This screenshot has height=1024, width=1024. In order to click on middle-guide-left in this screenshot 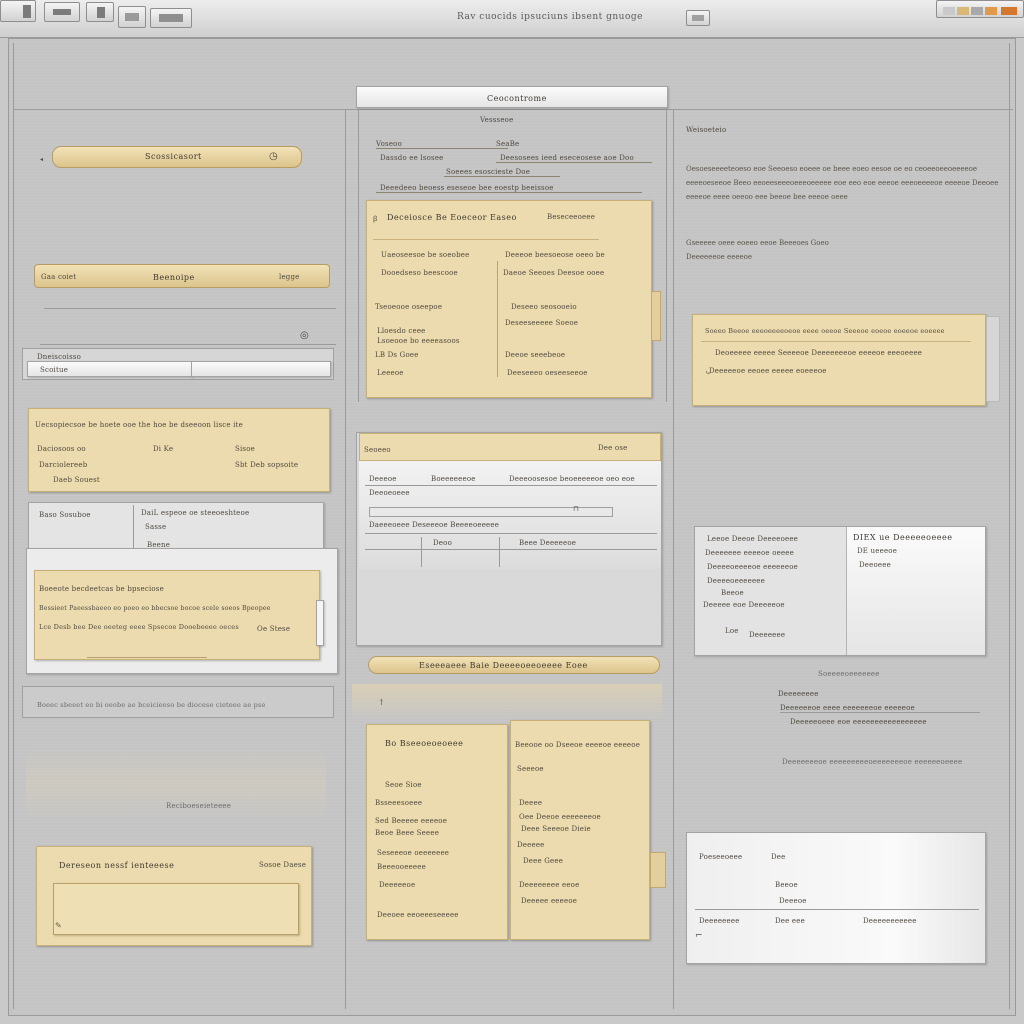, I will do `click(358, 255)`.